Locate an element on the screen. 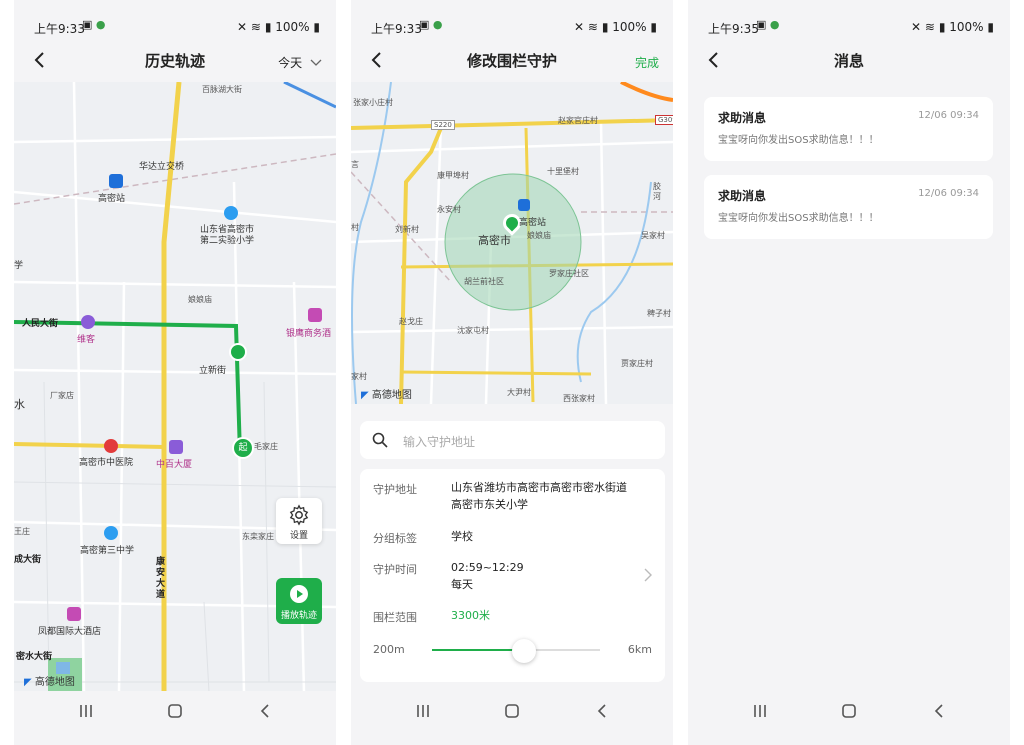  search-box: 输入守护地址 is located at coordinates (512, 440).